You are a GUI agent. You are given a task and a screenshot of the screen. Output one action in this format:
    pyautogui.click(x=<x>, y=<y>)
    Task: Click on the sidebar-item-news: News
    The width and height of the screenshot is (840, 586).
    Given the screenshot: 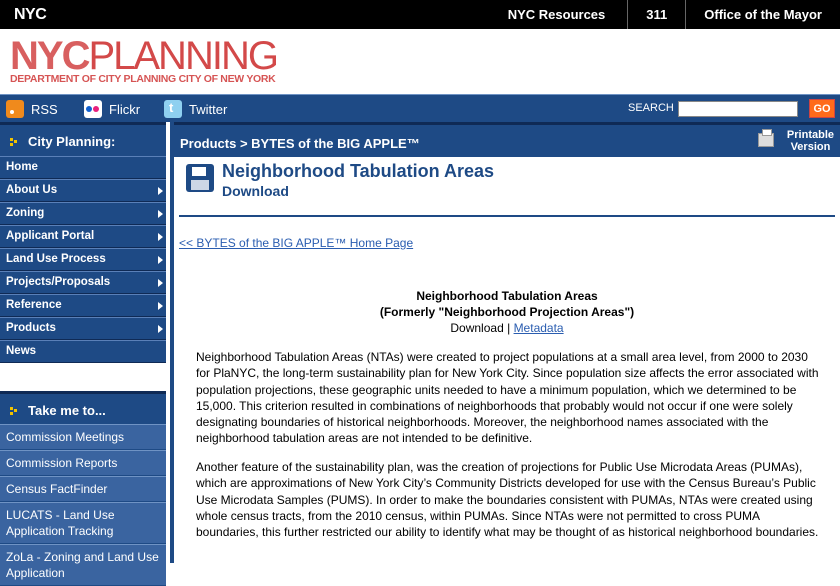 What is the action you would take?
    pyautogui.click(x=83, y=351)
    